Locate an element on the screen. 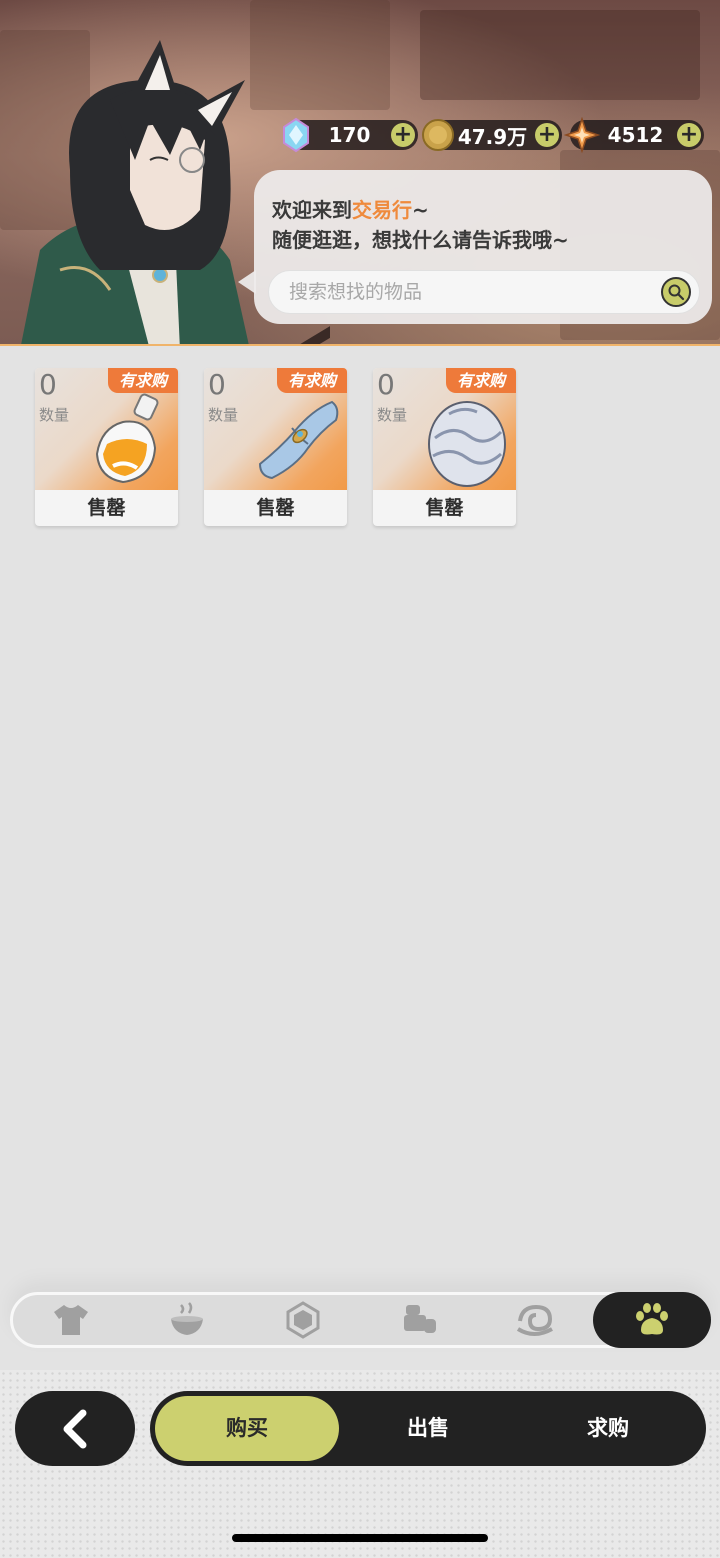 The height and width of the screenshot is (1558, 720). add-crystal-button: + is located at coordinates (403, 135).